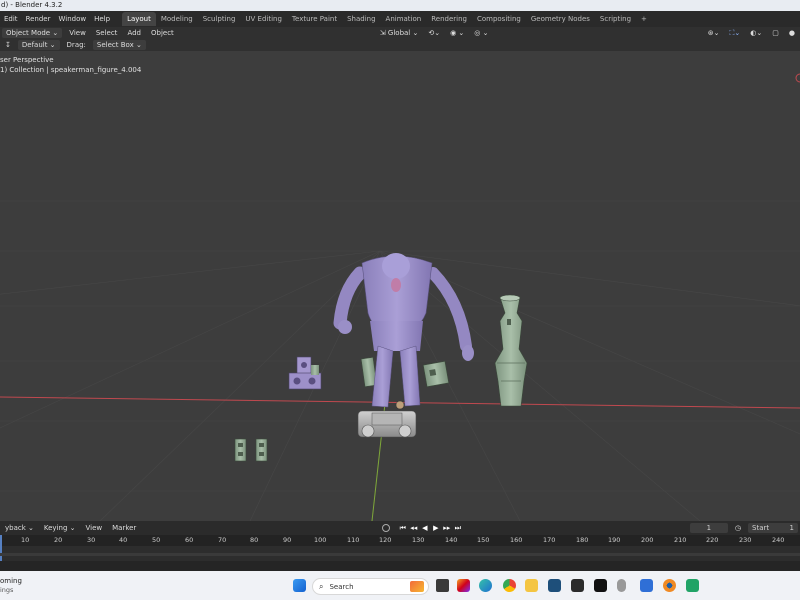 The image size is (800, 600). I want to click on tool-settings: ↧ Default ⌄ Drag: Select Box ⌄, so click(400, 45).